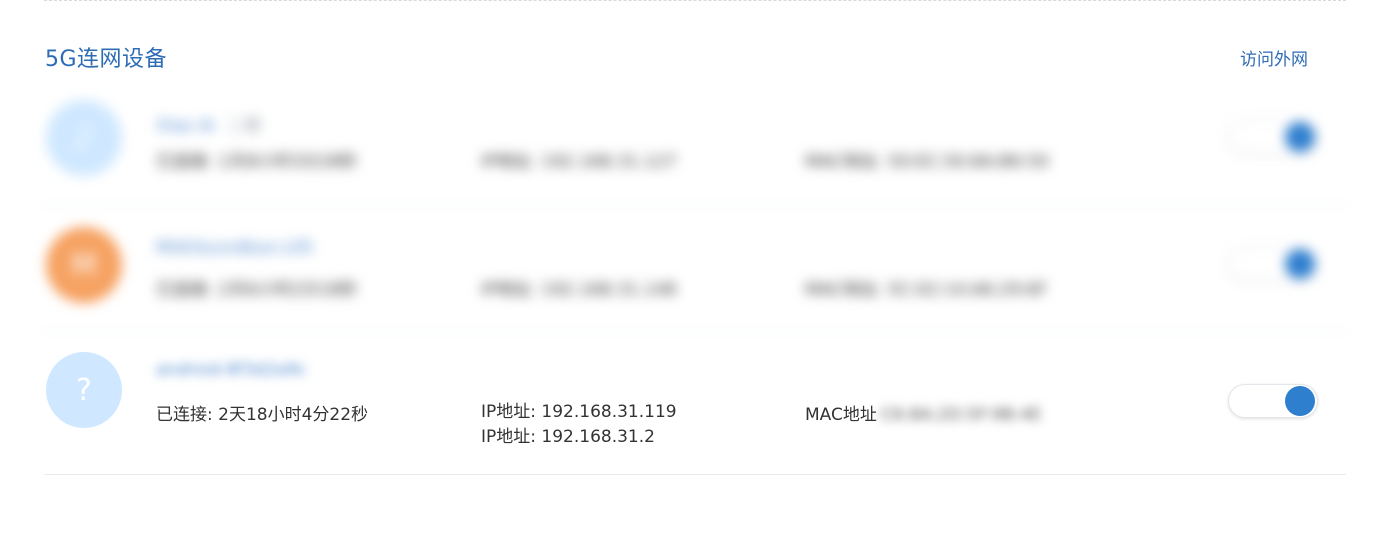 The image size is (1374, 539). I want to click on ip-address: IP地址: 192.168.31.119, so click(579, 412).